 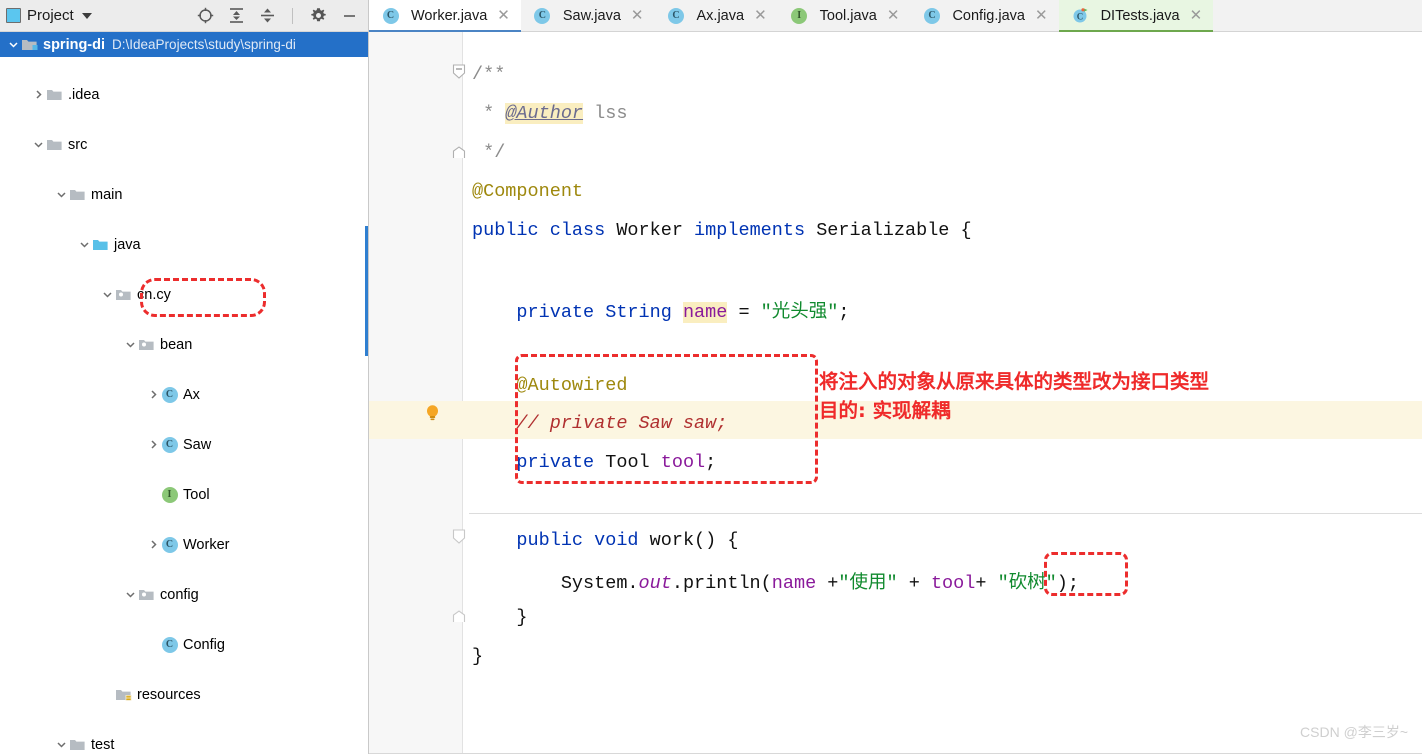 I want to click on tab-ax-java: C Ax.java ✕, so click(x=716, y=15).